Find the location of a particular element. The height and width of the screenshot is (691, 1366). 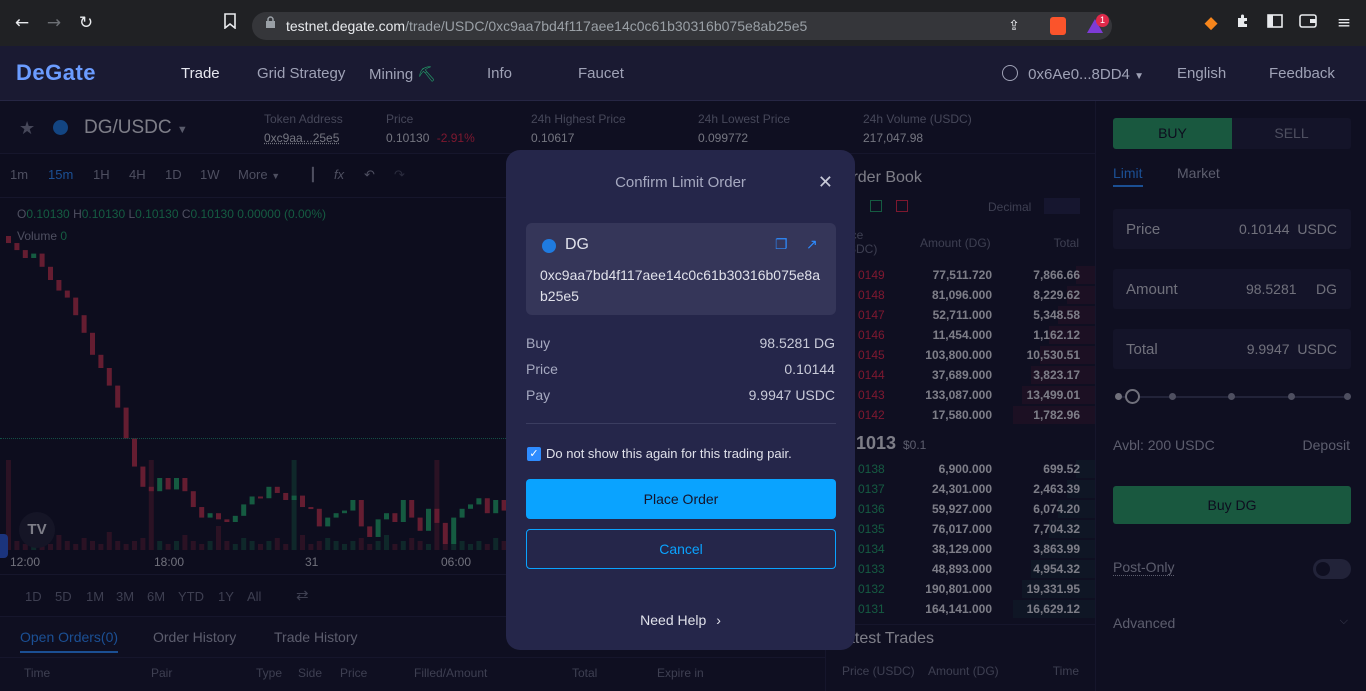

pay-row-value: 9.9947 USDC is located at coordinates (791, 395).